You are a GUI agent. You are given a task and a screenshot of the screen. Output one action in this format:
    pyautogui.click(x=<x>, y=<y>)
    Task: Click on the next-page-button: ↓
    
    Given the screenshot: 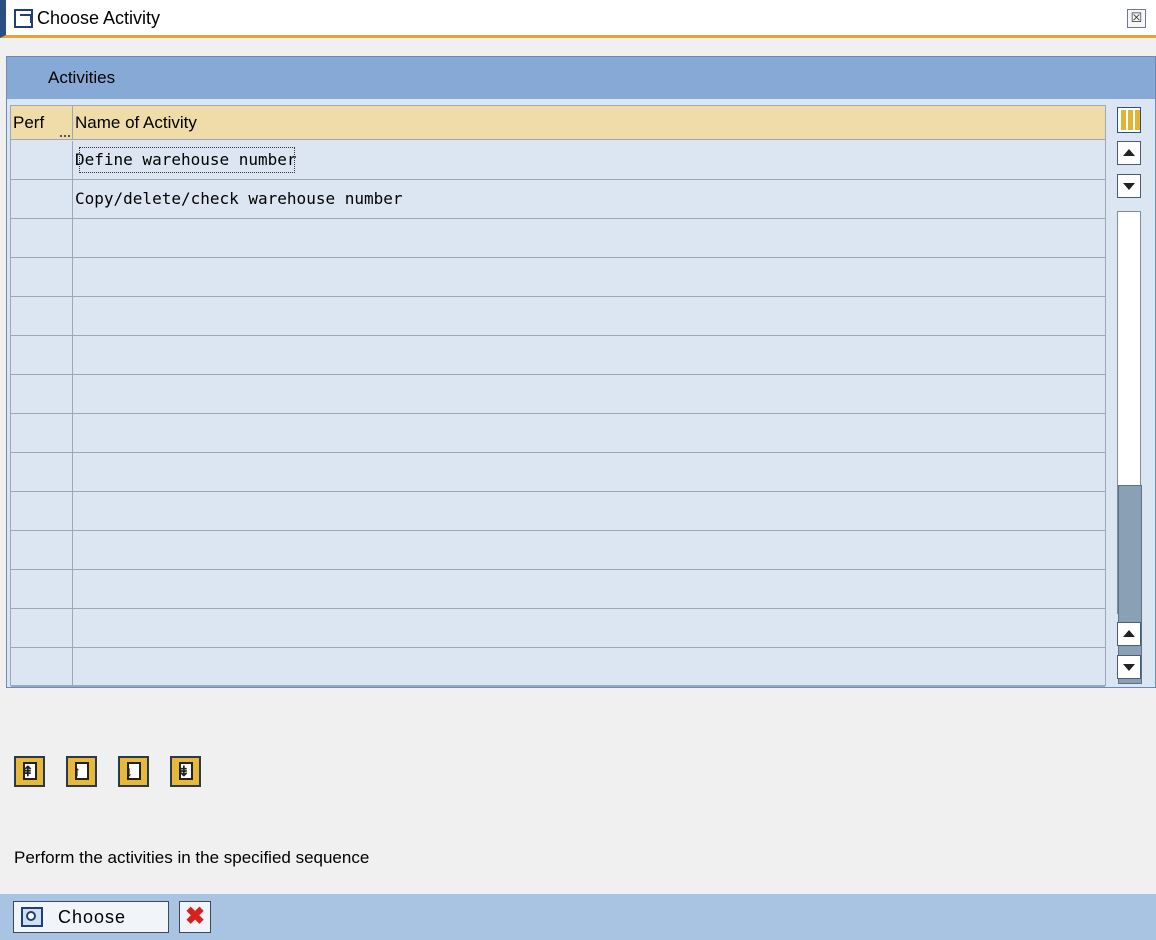 What is the action you would take?
    pyautogui.click(x=133, y=771)
    